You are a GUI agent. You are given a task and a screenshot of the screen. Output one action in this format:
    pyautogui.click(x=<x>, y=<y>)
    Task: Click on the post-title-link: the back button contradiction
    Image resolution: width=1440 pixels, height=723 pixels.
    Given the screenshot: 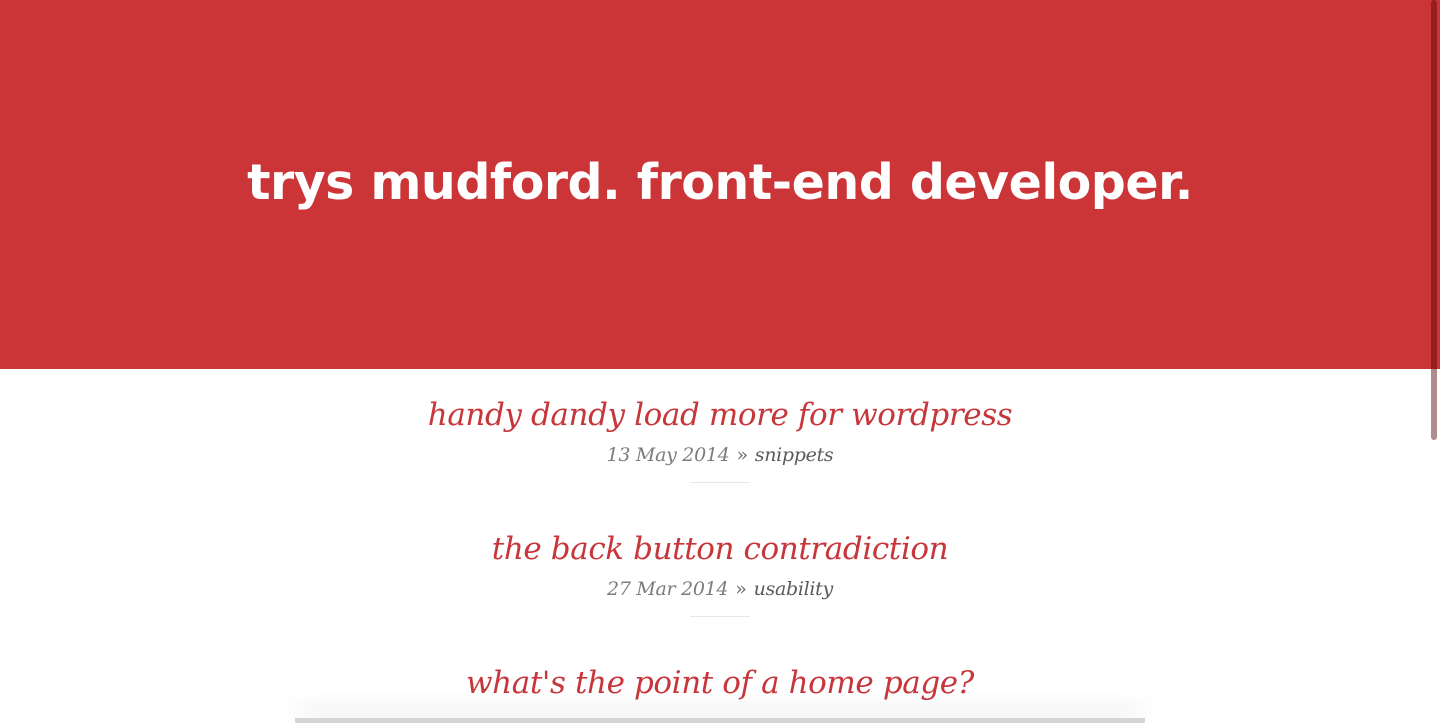 What is the action you would take?
    pyautogui.click(x=720, y=549)
    